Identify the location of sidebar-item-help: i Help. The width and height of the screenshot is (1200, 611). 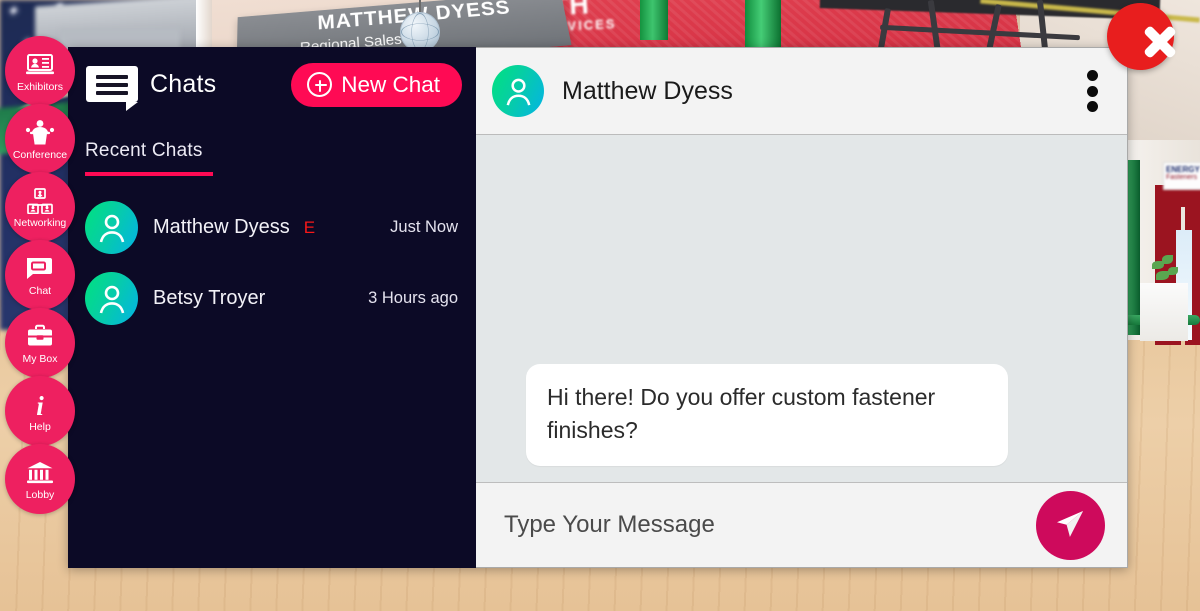
(40, 411).